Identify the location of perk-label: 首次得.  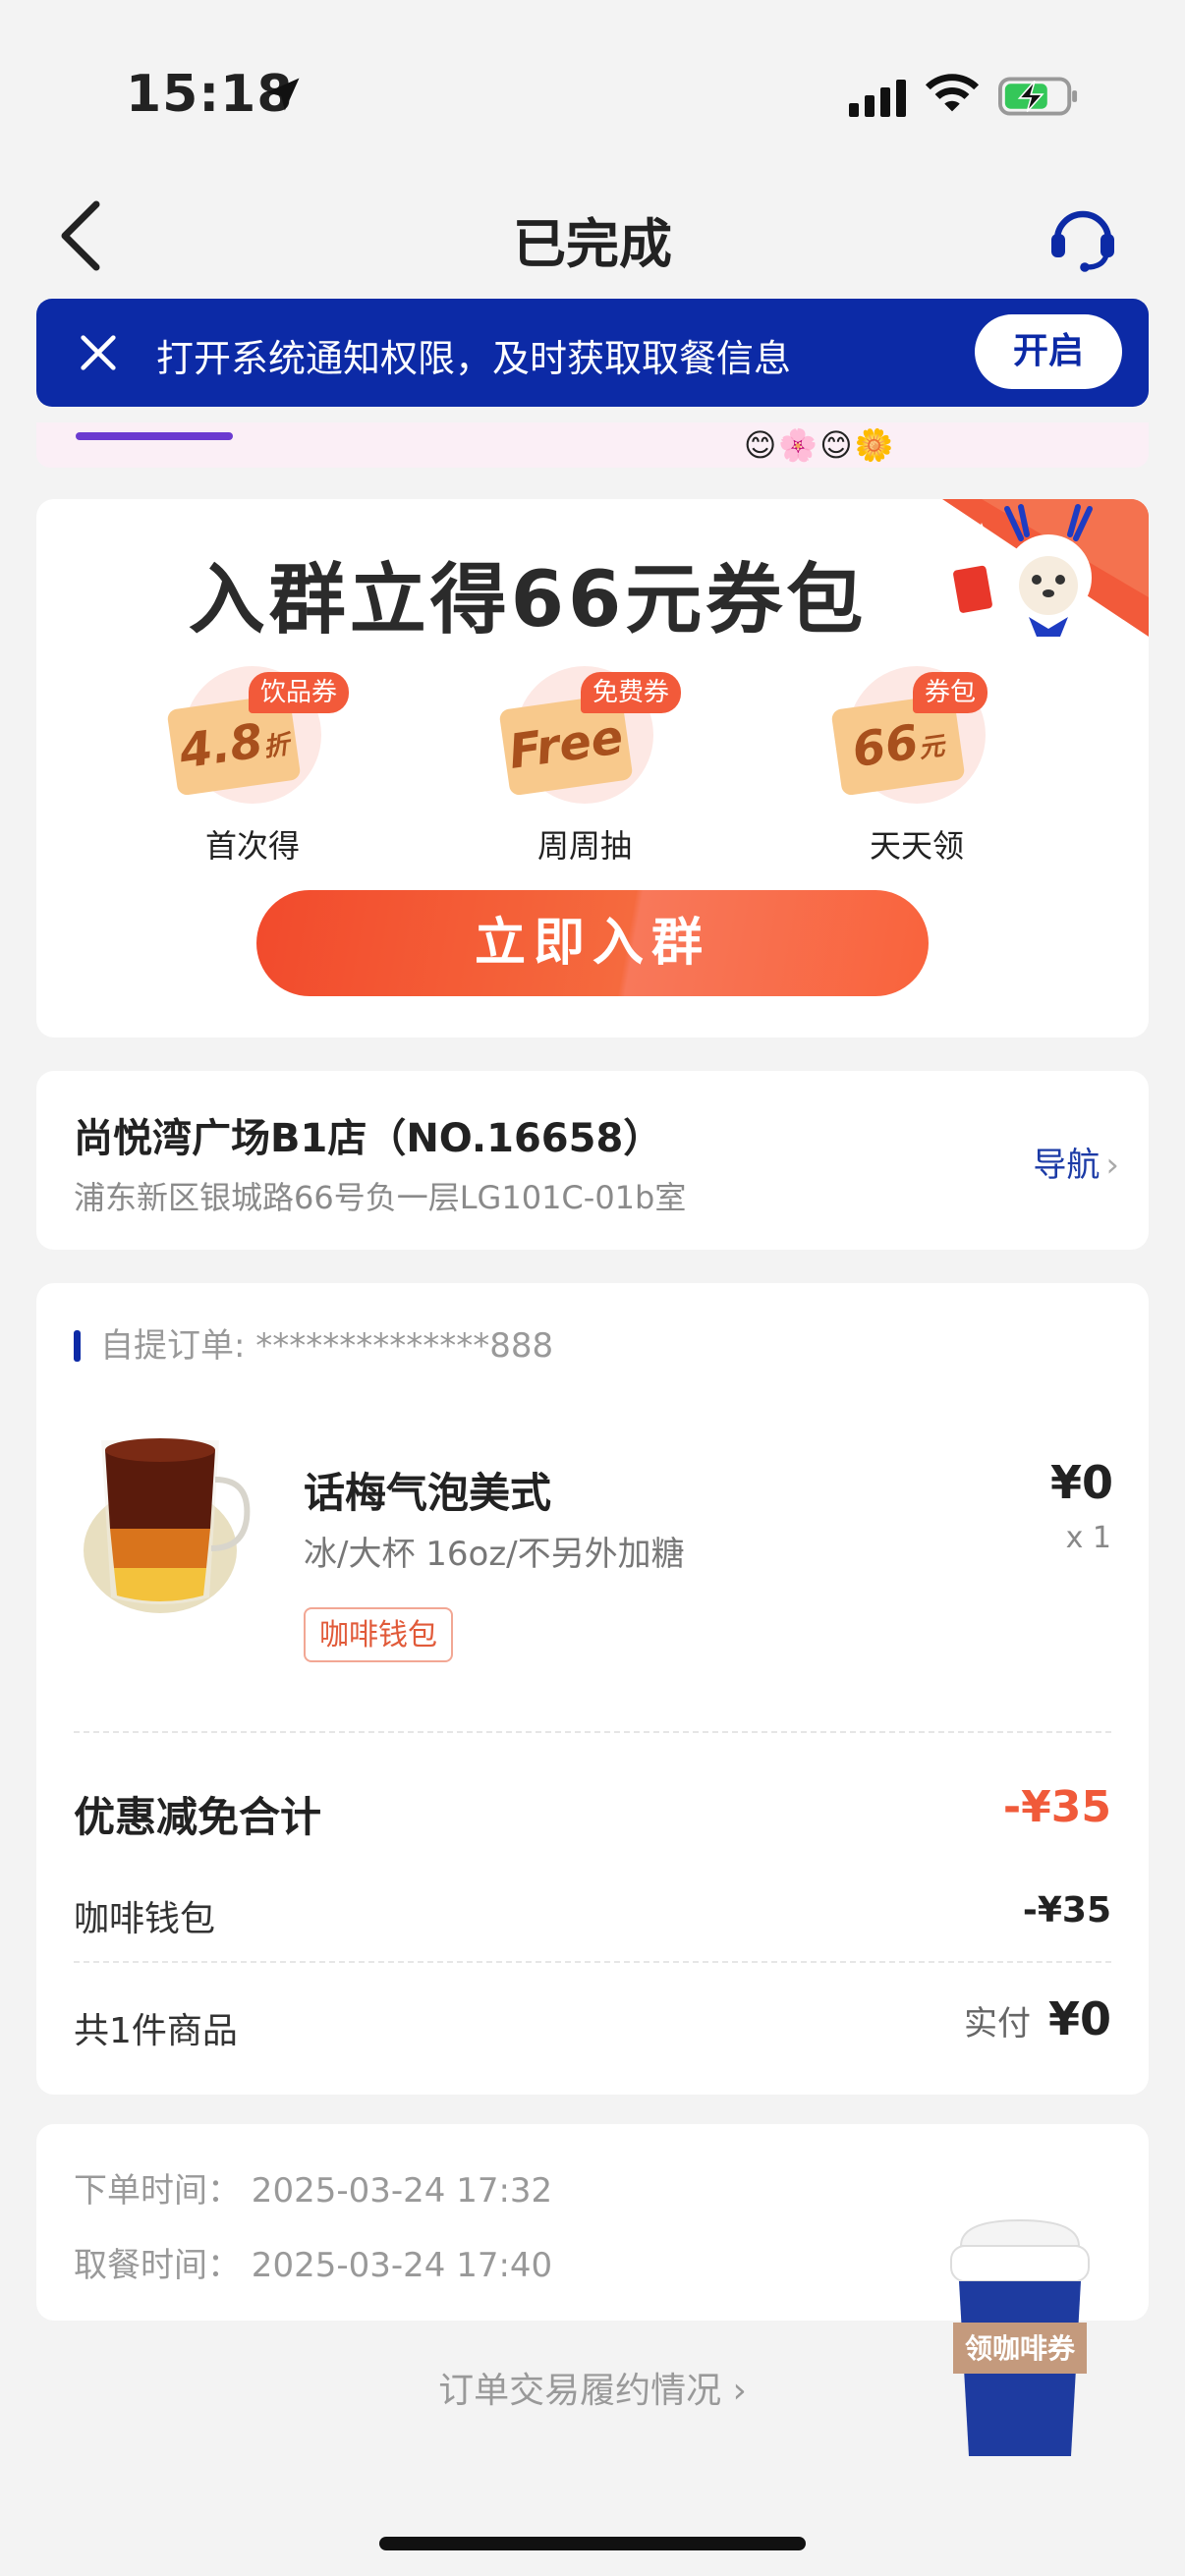
(252, 846).